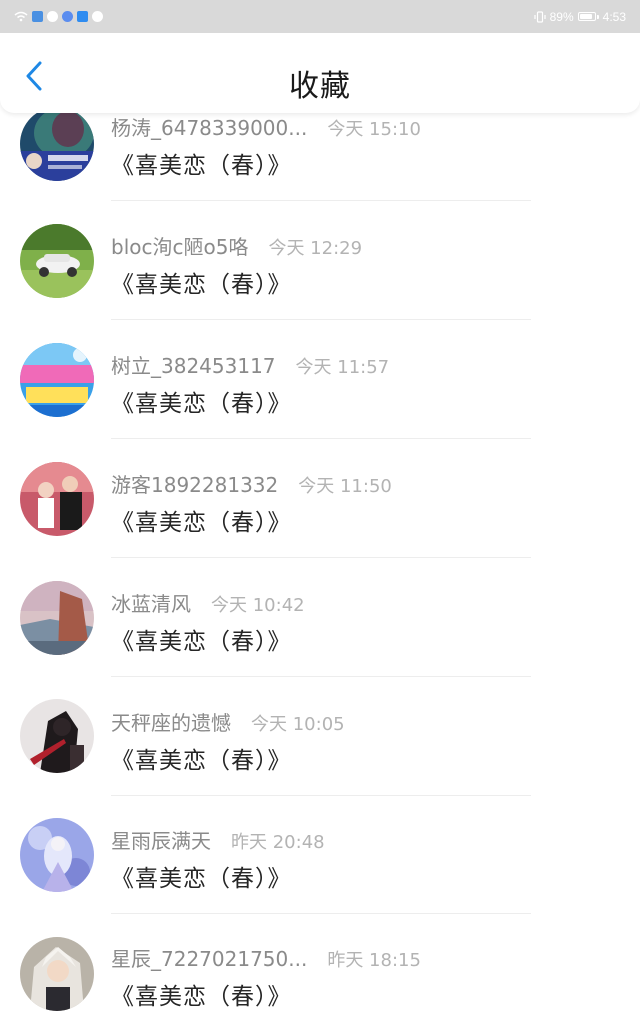  Describe the element at coordinates (161, 841) in the screenshot. I see `username: 星雨辰满天` at that location.